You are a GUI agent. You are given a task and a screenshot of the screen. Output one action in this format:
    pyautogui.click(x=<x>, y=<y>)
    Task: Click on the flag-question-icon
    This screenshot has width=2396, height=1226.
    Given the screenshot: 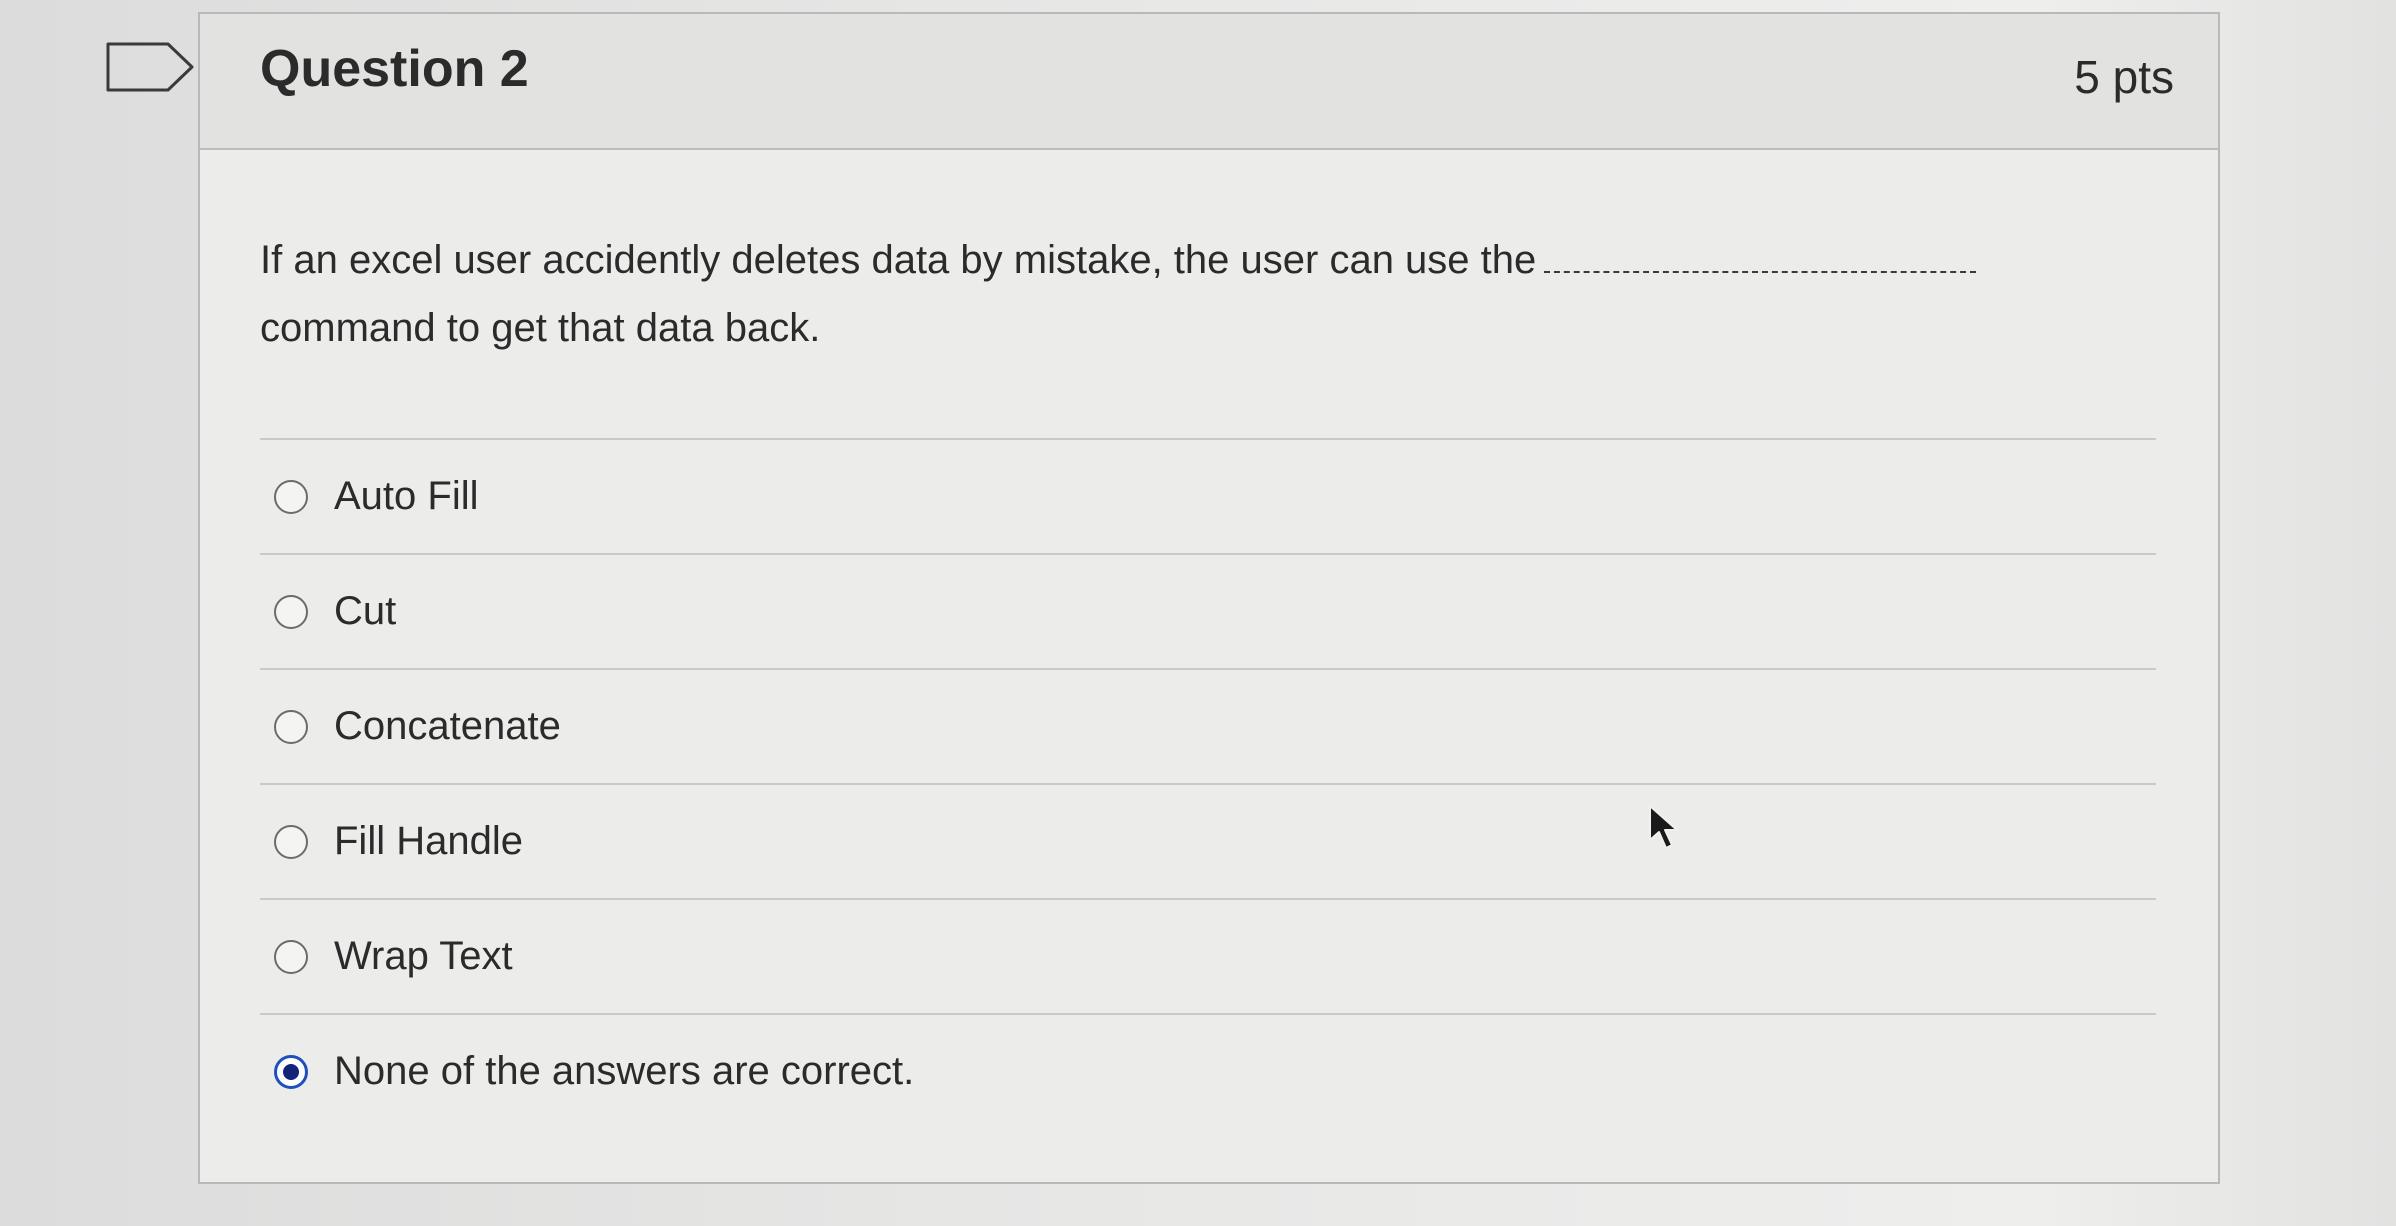 What is the action you would take?
    pyautogui.click(x=151, y=67)
    